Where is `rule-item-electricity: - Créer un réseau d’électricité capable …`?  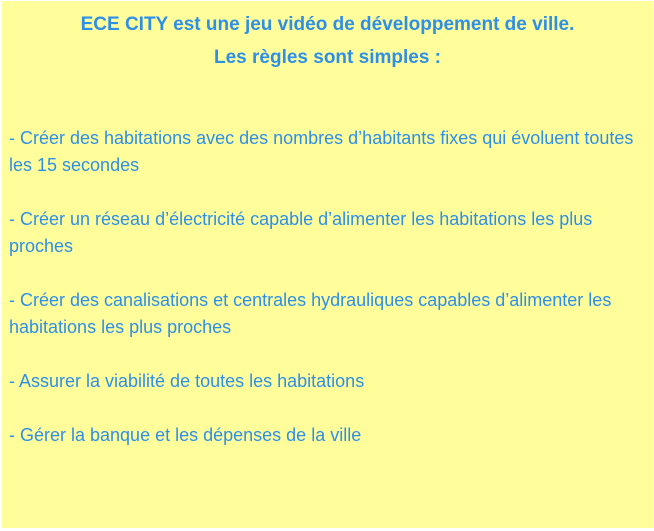 rule-item-electricity: - Créer un réseau d’électricité capable … is located at coordinates (301, 232).